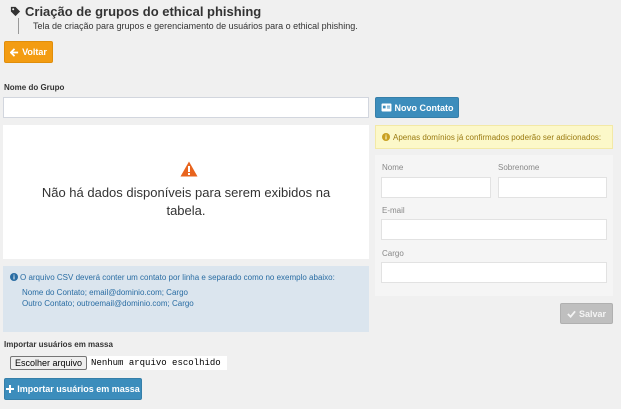 Image resolution: width=621 pixels, height=409 pixels. I want to click on new-contact-button: Novo Contato, so click(417, 107).